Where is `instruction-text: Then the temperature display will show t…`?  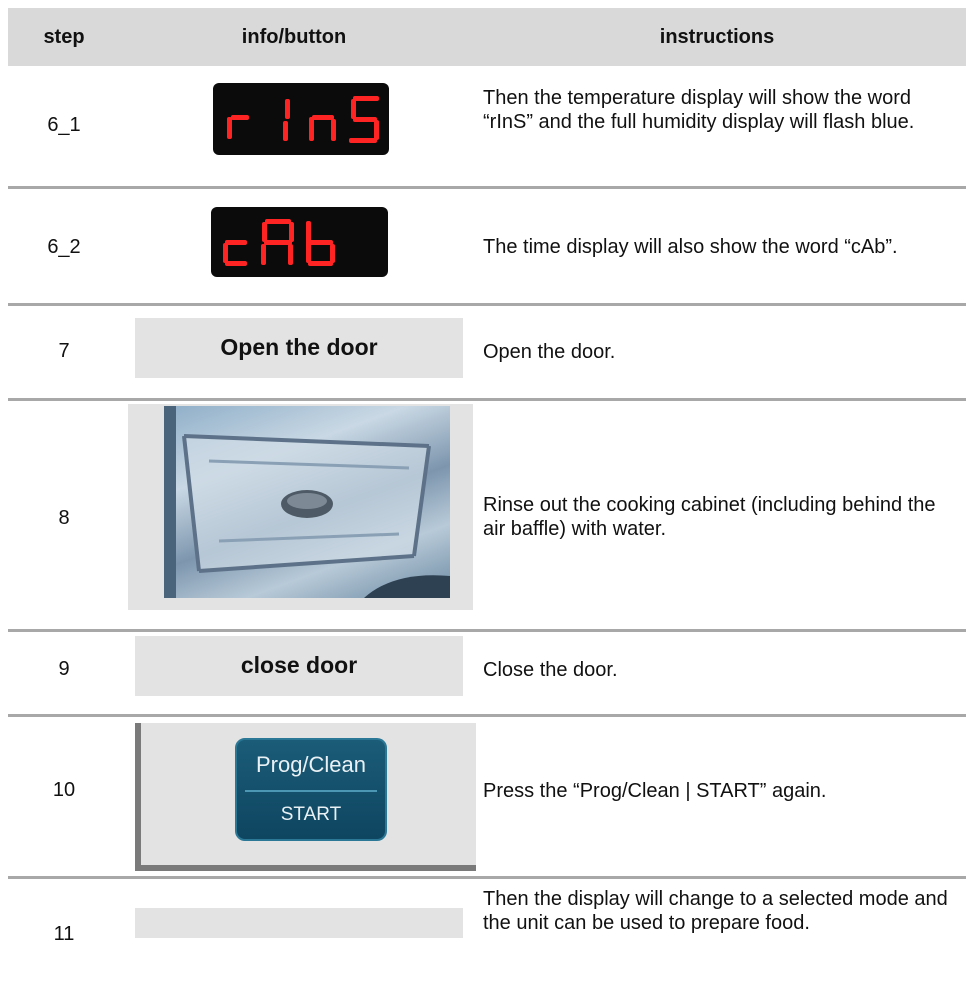
instruction-text: Then the temperature display will show t… is located at coordinates (699, 110).